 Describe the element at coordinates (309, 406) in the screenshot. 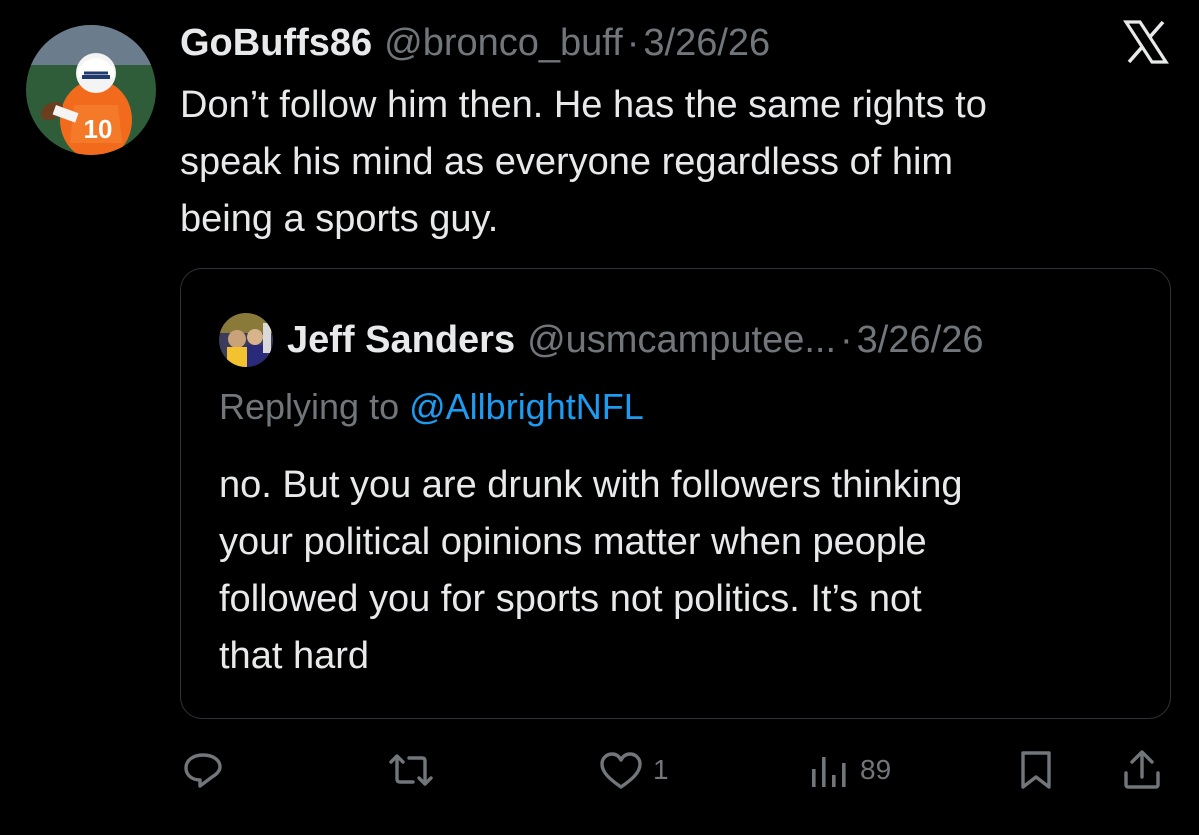

I see `replying-to-prefix: Replying to` at that location.